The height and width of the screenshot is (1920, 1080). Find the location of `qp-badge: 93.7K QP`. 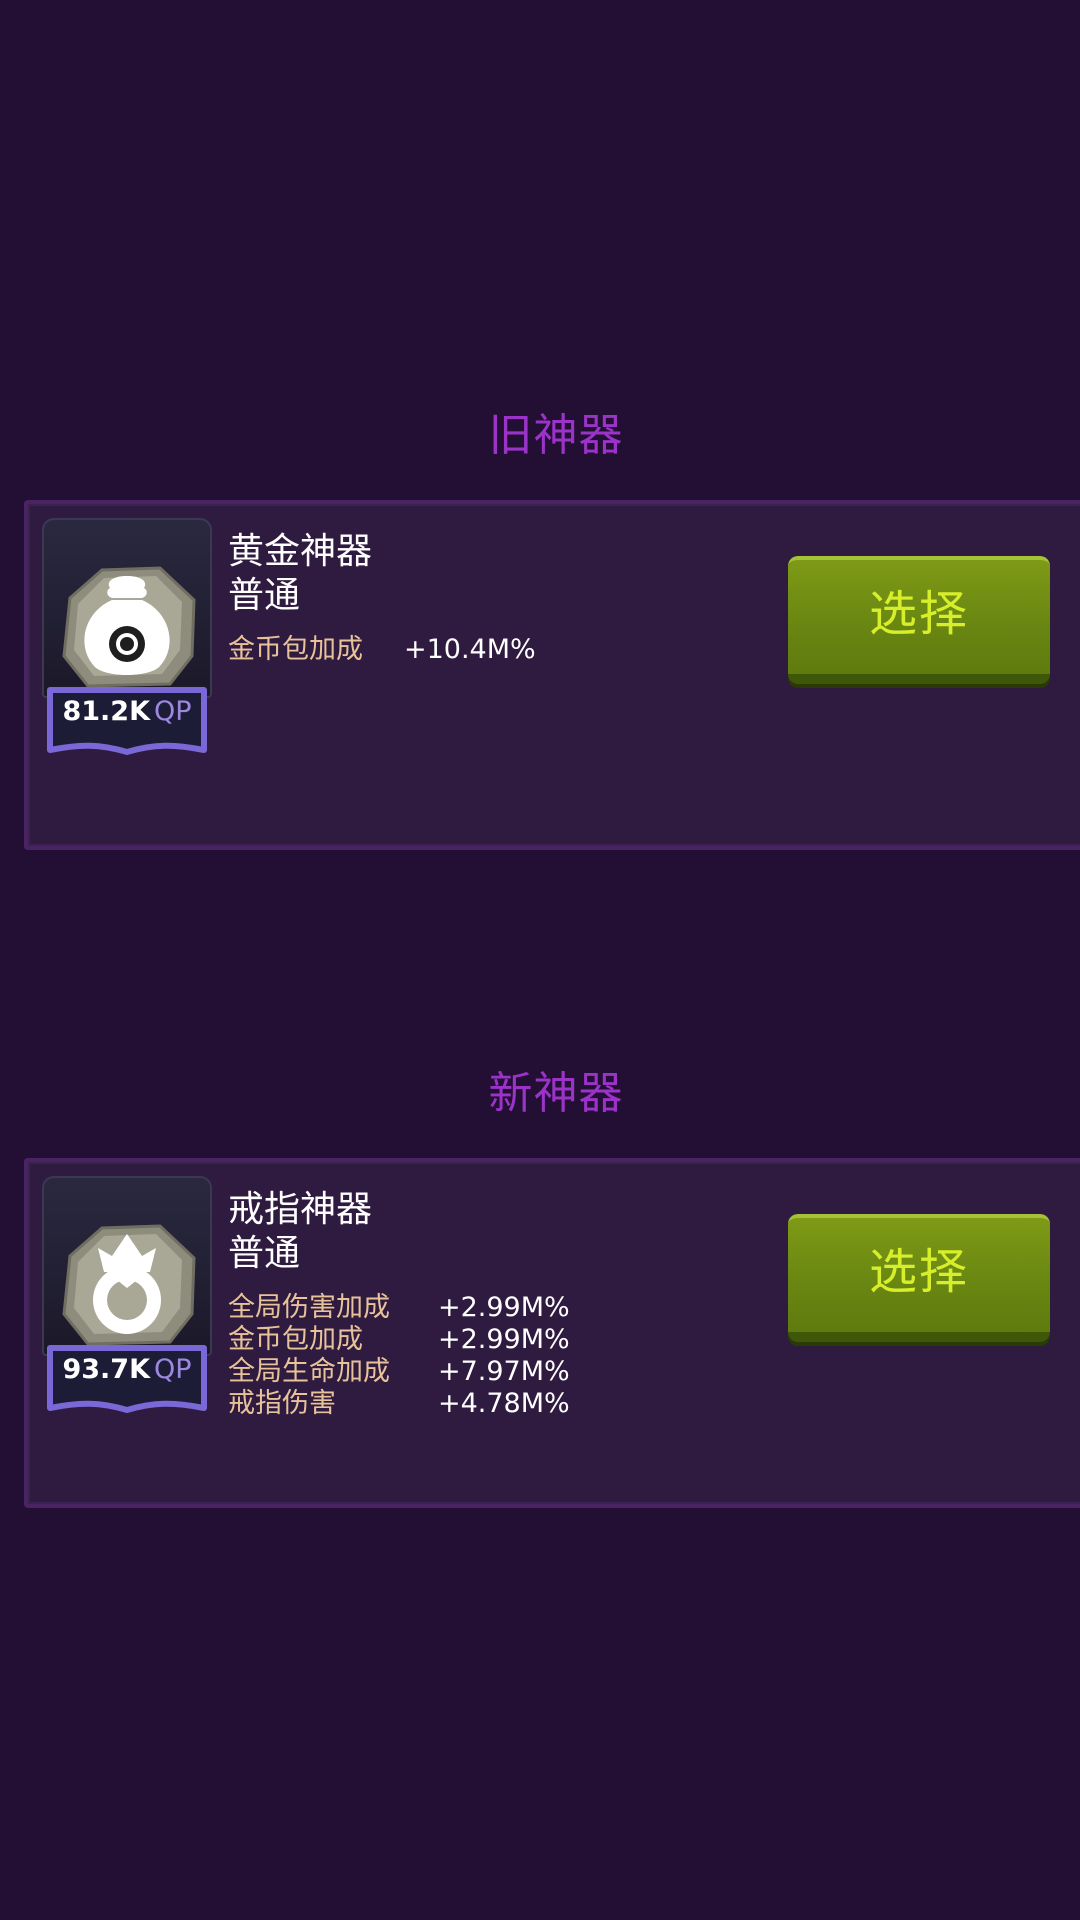

qp-badge: 93.7K QP is located at coordinates (127, 1382).